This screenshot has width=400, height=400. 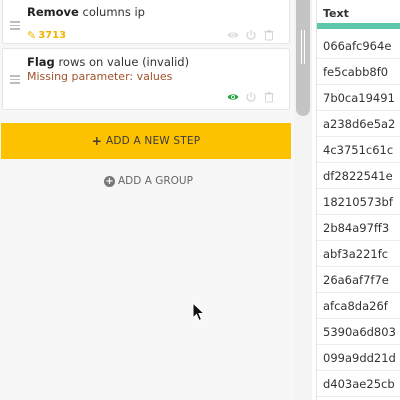 I want to click on column-header-bar, so click(x=358, y=26).